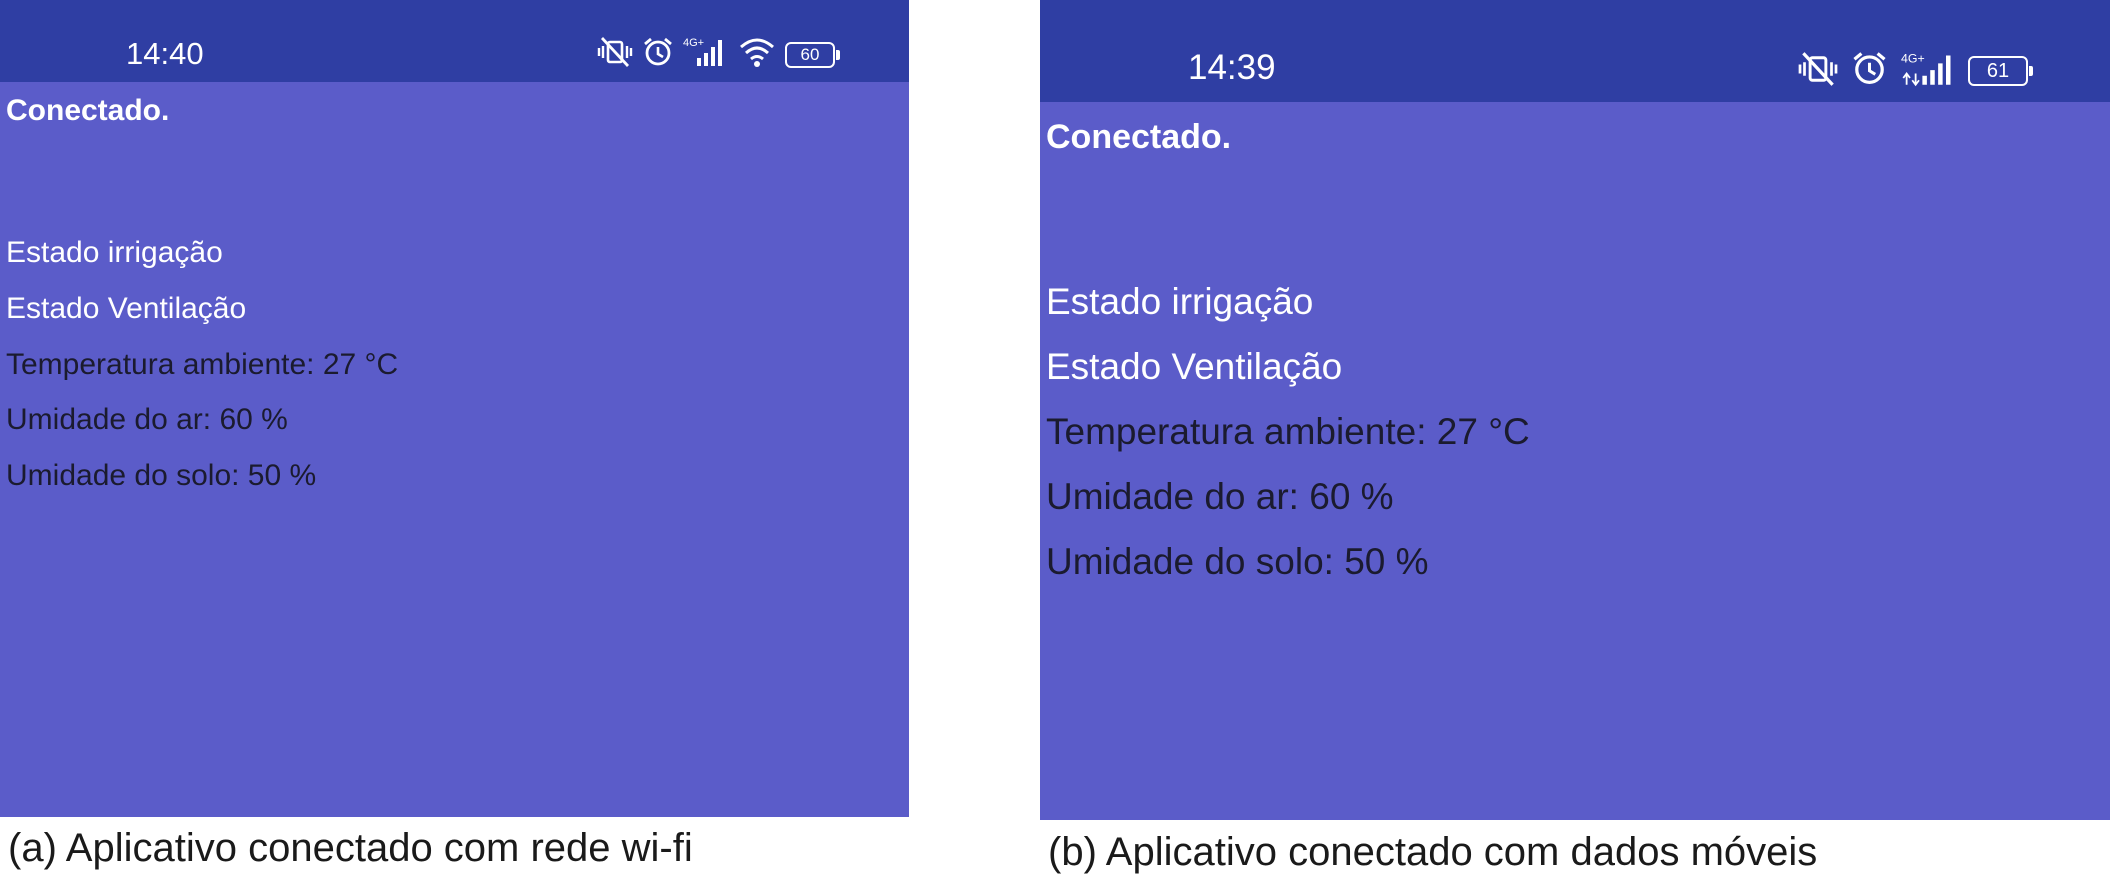  I want to click on battery-level: 60, so click(810, 54).